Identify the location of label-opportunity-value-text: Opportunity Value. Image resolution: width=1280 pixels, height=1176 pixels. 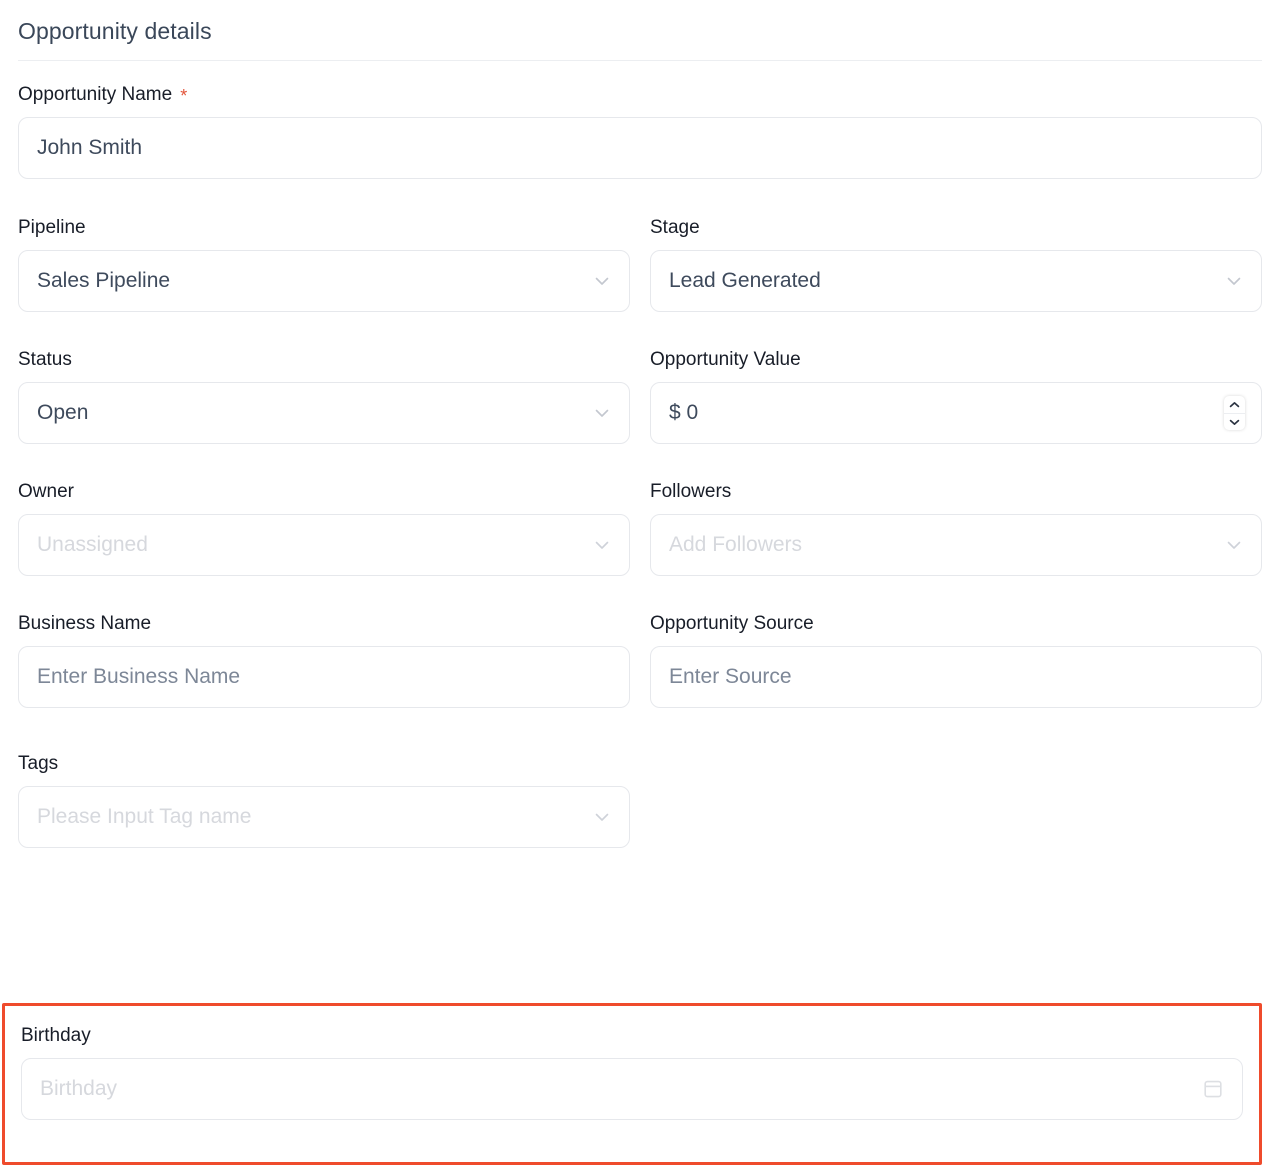
(725, 359).